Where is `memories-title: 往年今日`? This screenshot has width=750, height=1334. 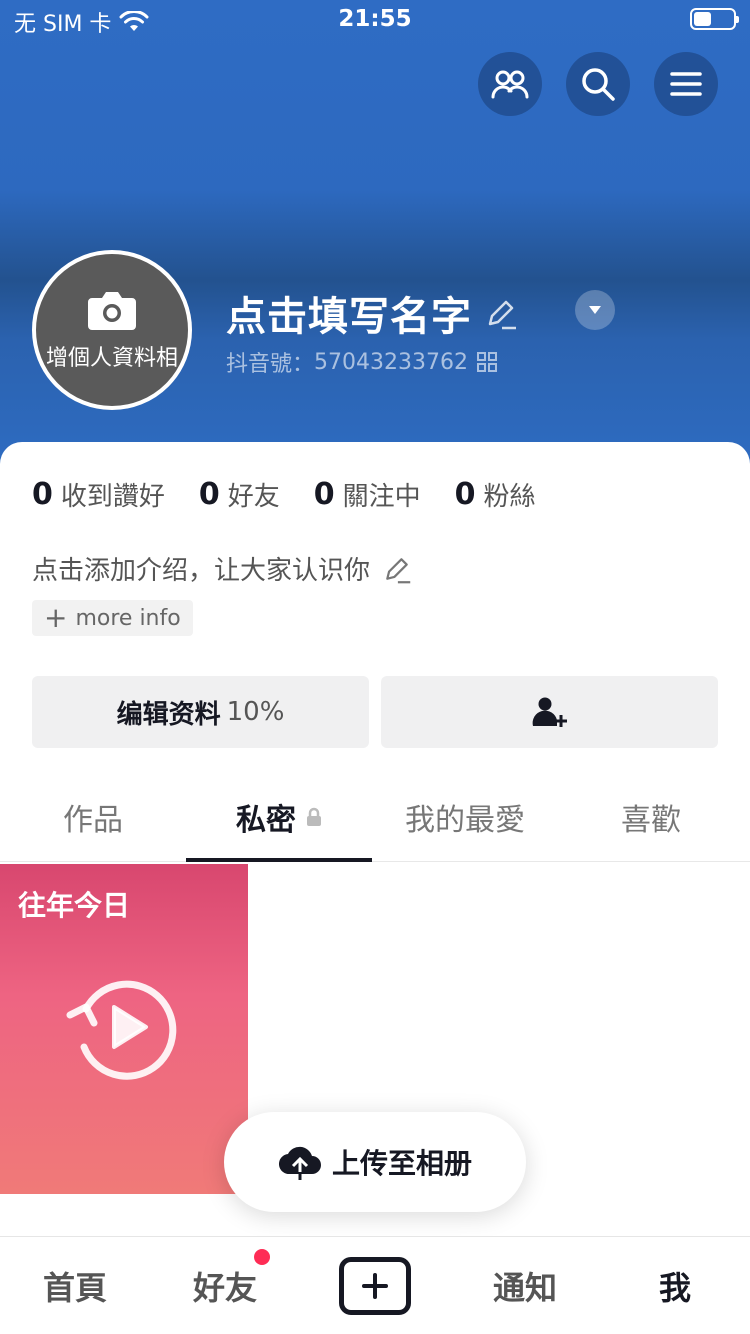 memories-title: 往年今日 is located at coordinates (74, 905).